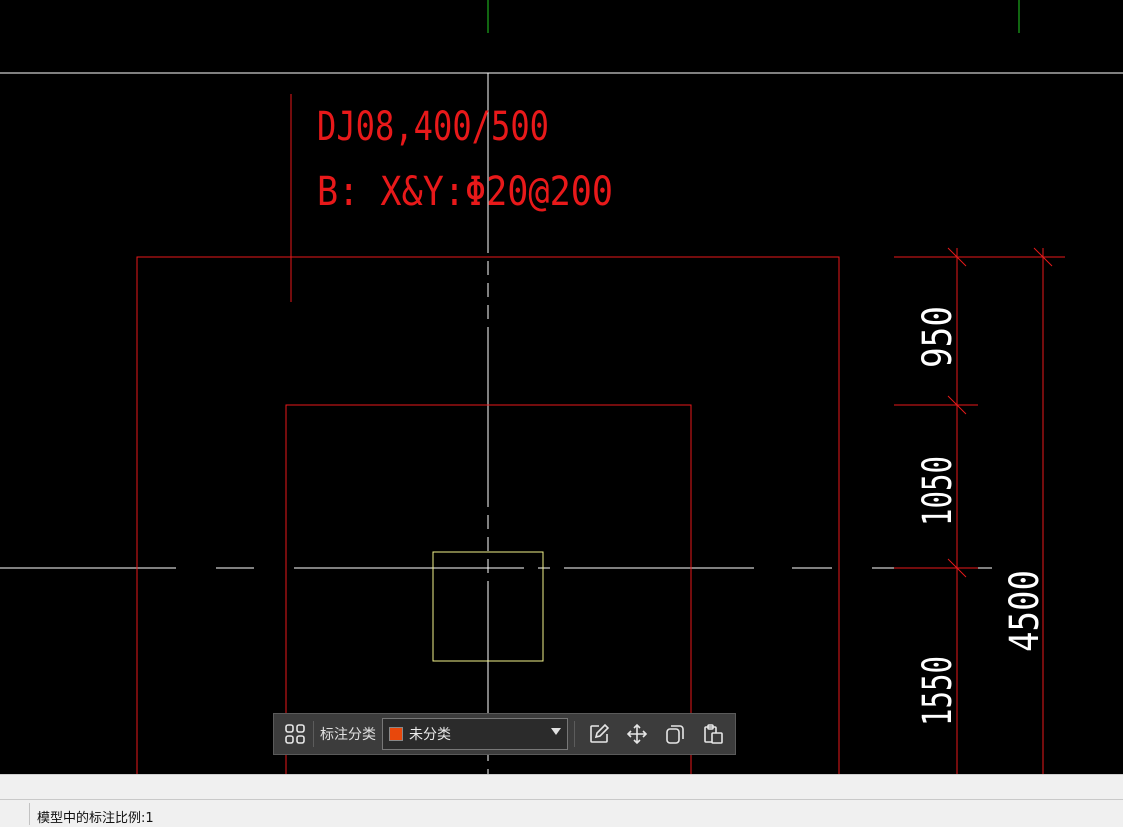 This screenshot has height=827, width=1123. What do you see at coordinates (599, 734) in the screenshot?
I see `edit-icon` at bounding box center [599, 734].